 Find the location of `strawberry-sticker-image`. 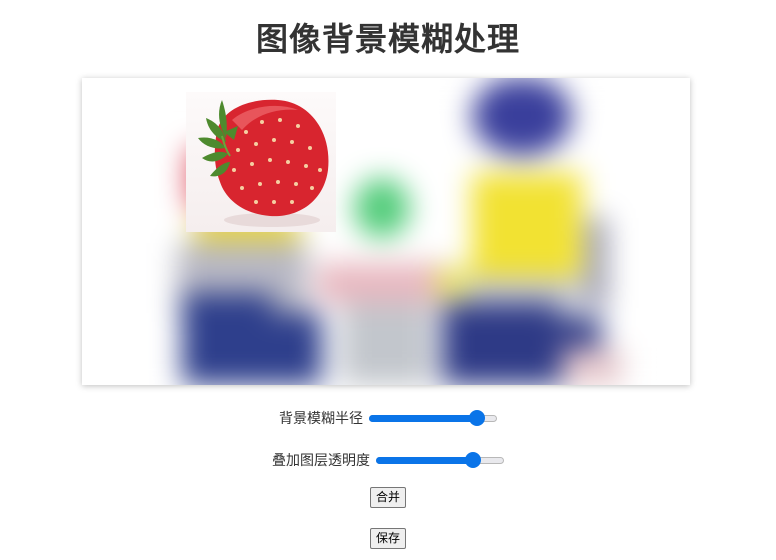

strawberry-sticker-image is located at coordinates (261, 162).